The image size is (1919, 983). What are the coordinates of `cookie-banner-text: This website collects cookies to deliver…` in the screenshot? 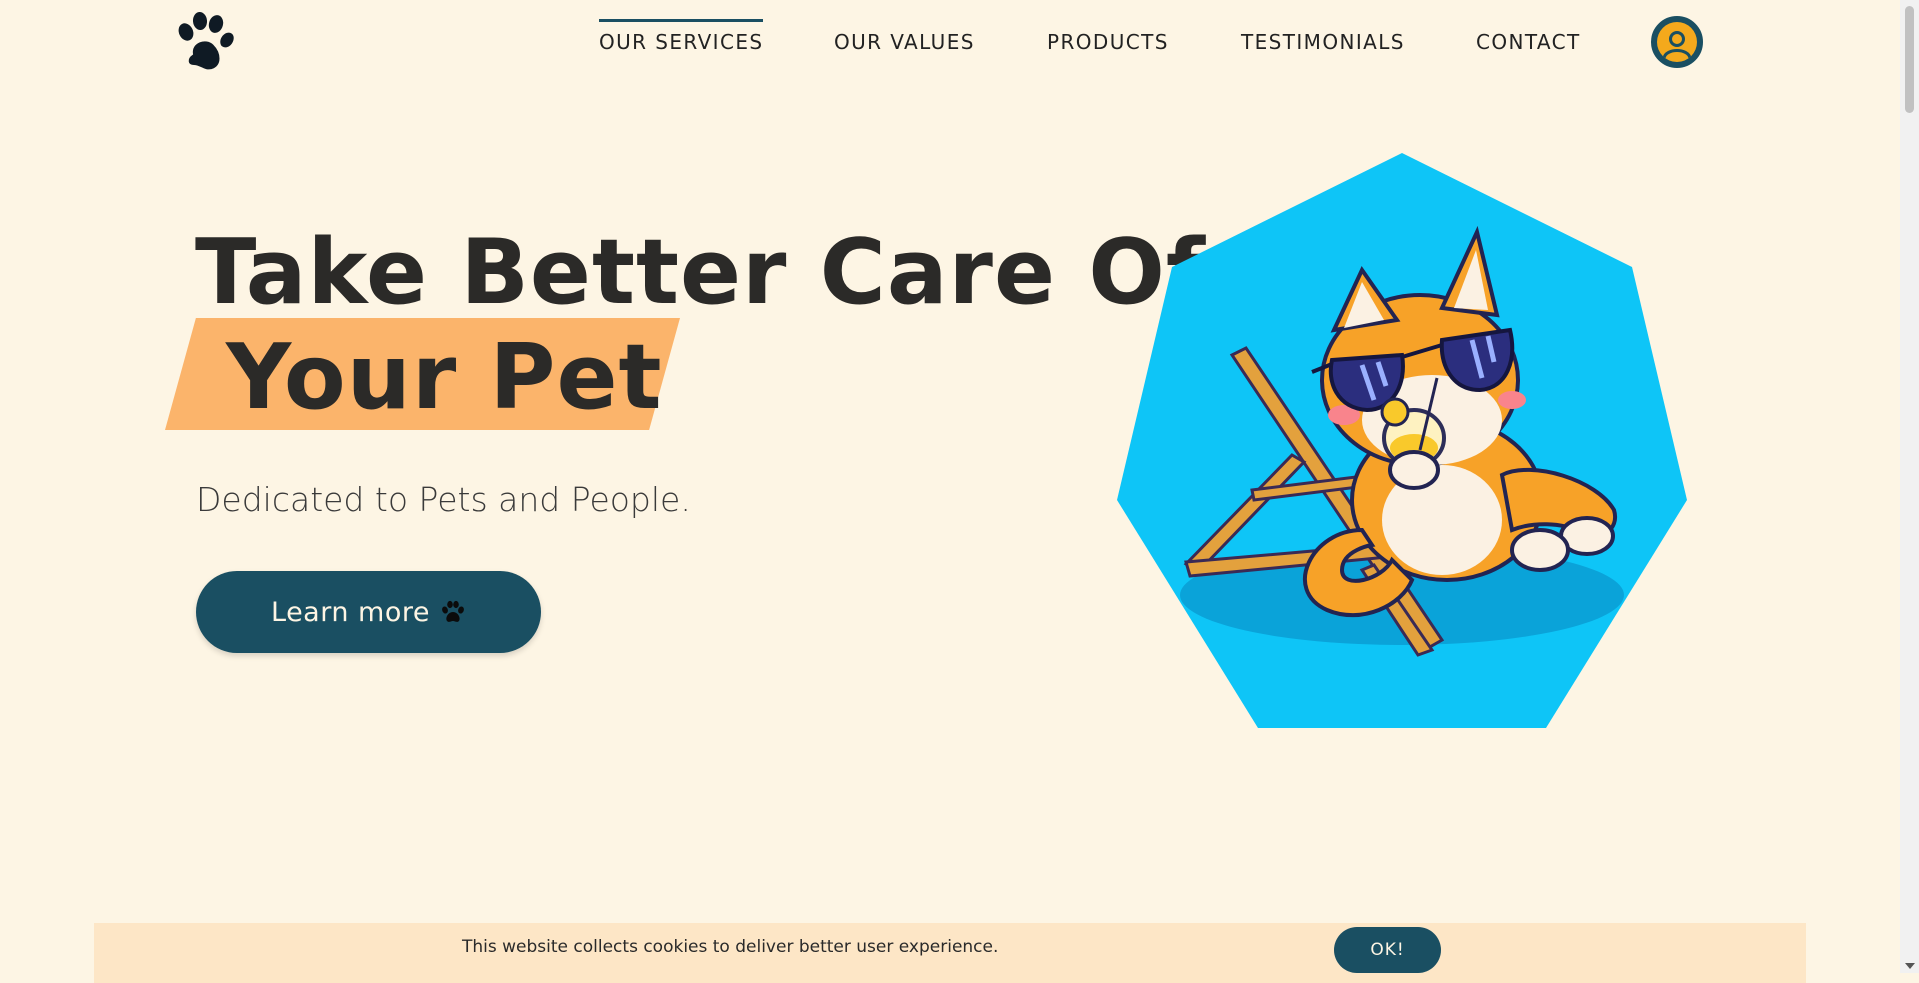 It's located at (730, 947).